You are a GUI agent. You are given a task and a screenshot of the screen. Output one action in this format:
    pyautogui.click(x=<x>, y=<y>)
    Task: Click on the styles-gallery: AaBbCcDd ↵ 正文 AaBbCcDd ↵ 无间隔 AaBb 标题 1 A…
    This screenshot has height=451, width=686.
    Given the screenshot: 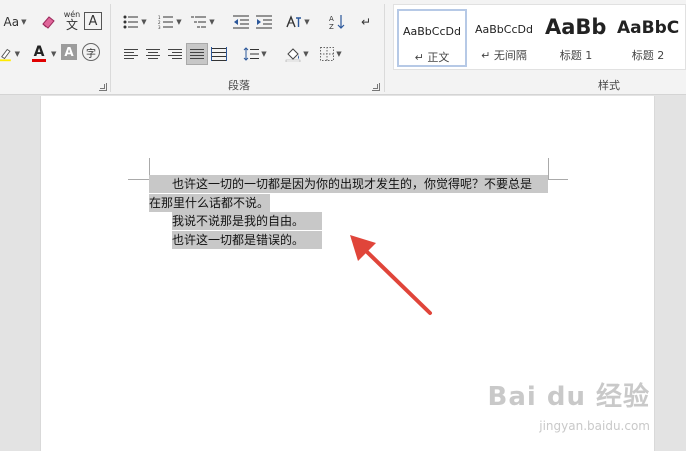 What is the action you would take?
    pyautogui.click(x=539, y=37)
    